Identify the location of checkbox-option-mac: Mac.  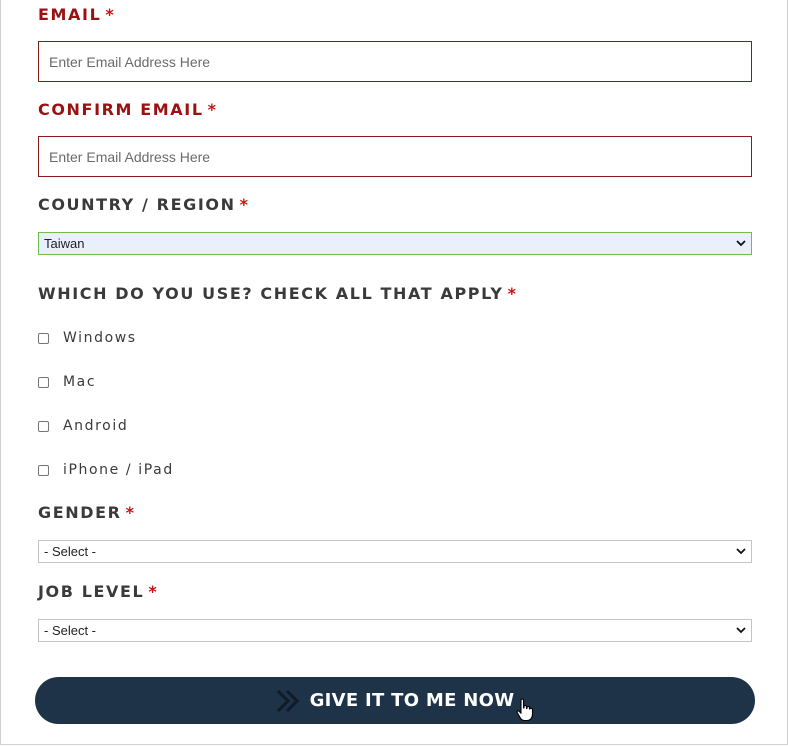
(67, 382).